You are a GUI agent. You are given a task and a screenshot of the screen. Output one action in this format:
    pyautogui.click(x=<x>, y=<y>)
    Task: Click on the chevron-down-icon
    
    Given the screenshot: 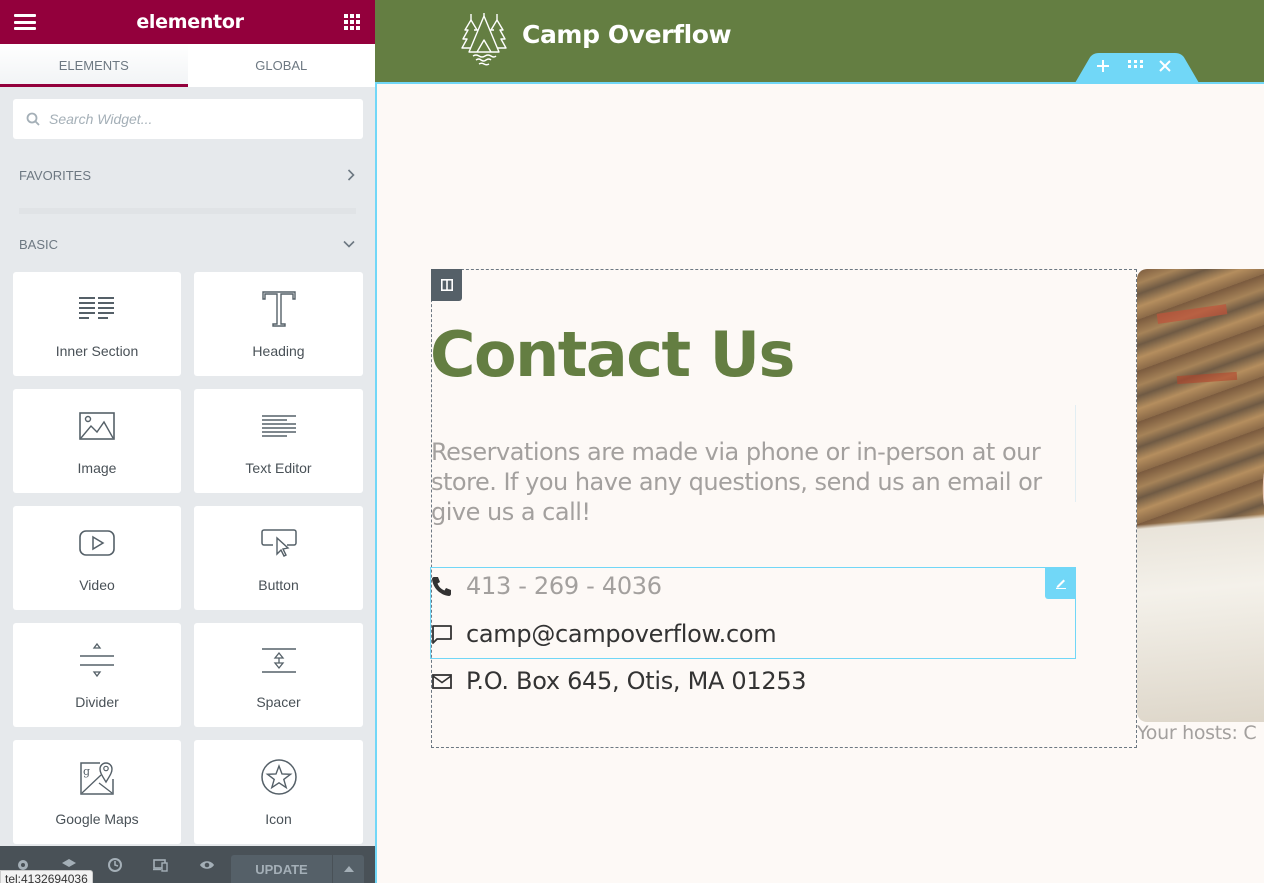 What is the action you would take?
    pyautogui.click(x=349, y=244)
    